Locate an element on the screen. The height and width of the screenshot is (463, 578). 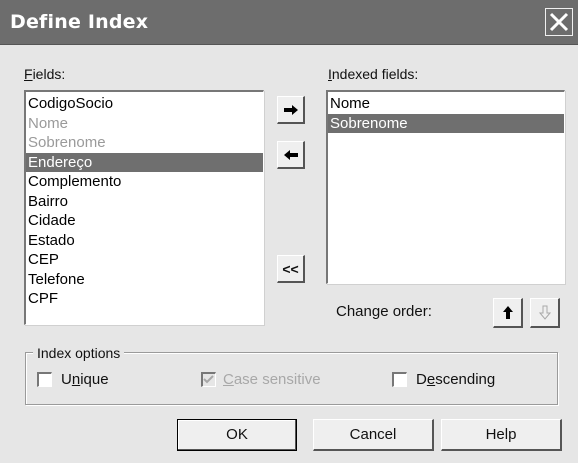
descending-label: Descending is located at coordinates (456, 379).